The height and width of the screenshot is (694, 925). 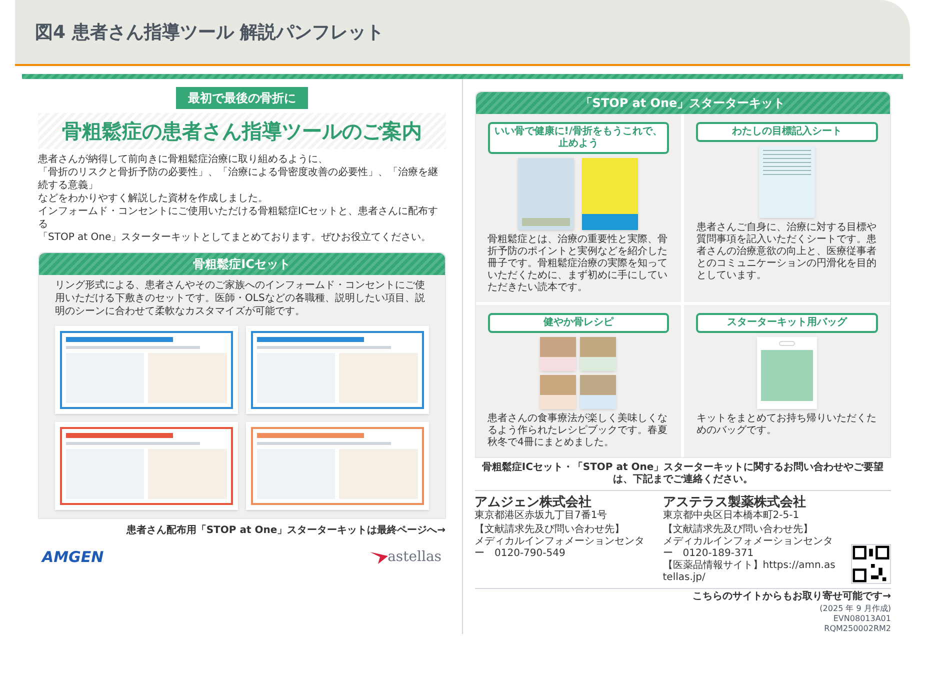 What do you see at coordinates (734, 502) in the screenshot?
I see `company-name: アステラス製薬株式会社` at bounding box center [734, 502].